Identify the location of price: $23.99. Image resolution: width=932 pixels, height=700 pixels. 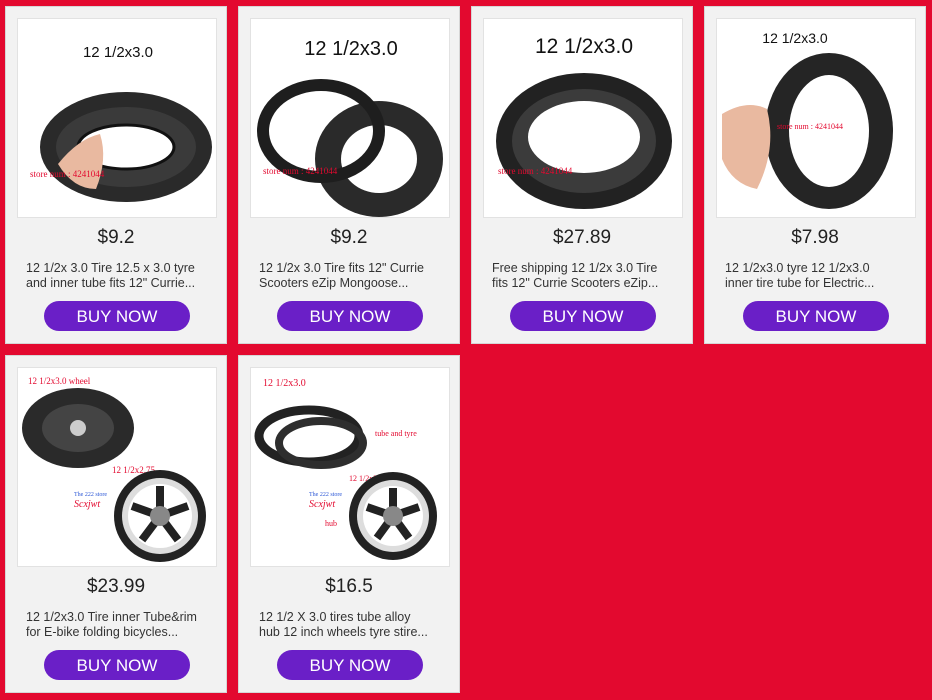
(116, 586).